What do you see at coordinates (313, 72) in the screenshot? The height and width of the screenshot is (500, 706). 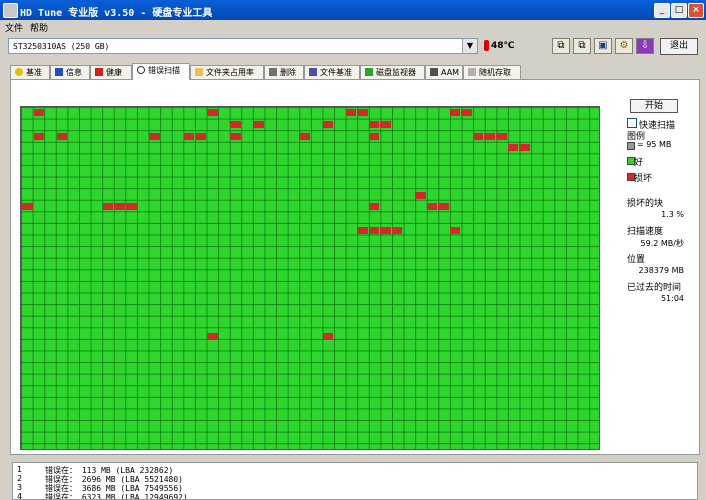 I see `file-icon` at bounding box center [313, 72].